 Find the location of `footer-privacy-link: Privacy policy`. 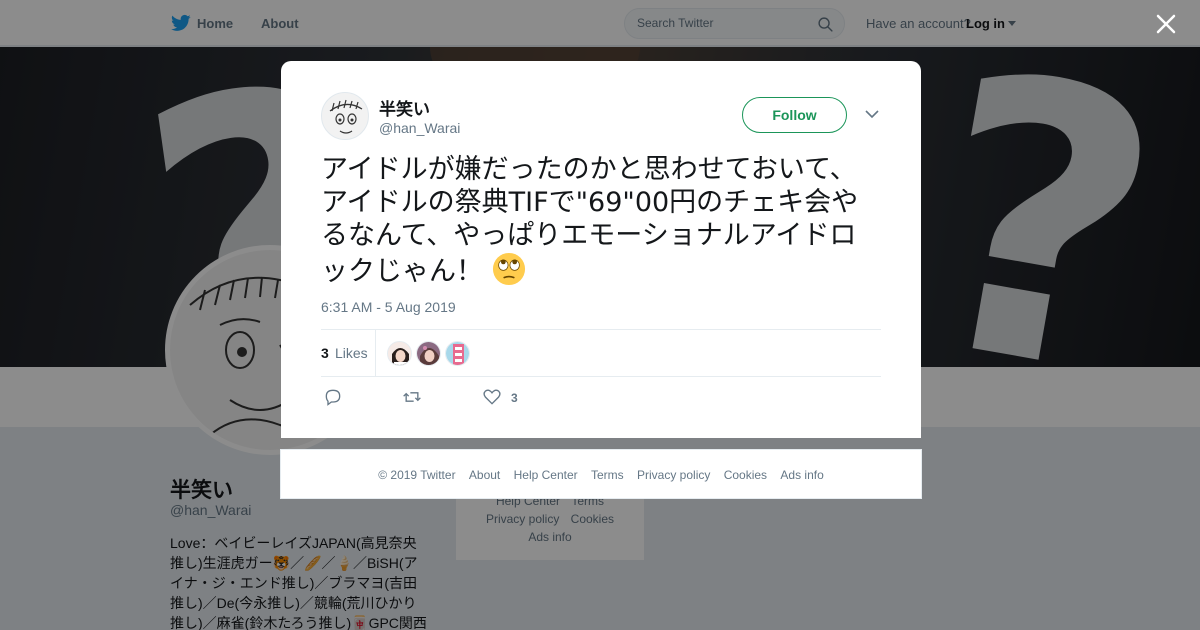

footer-privacy-link: Privacy policy is located at coordinates (673, 475).